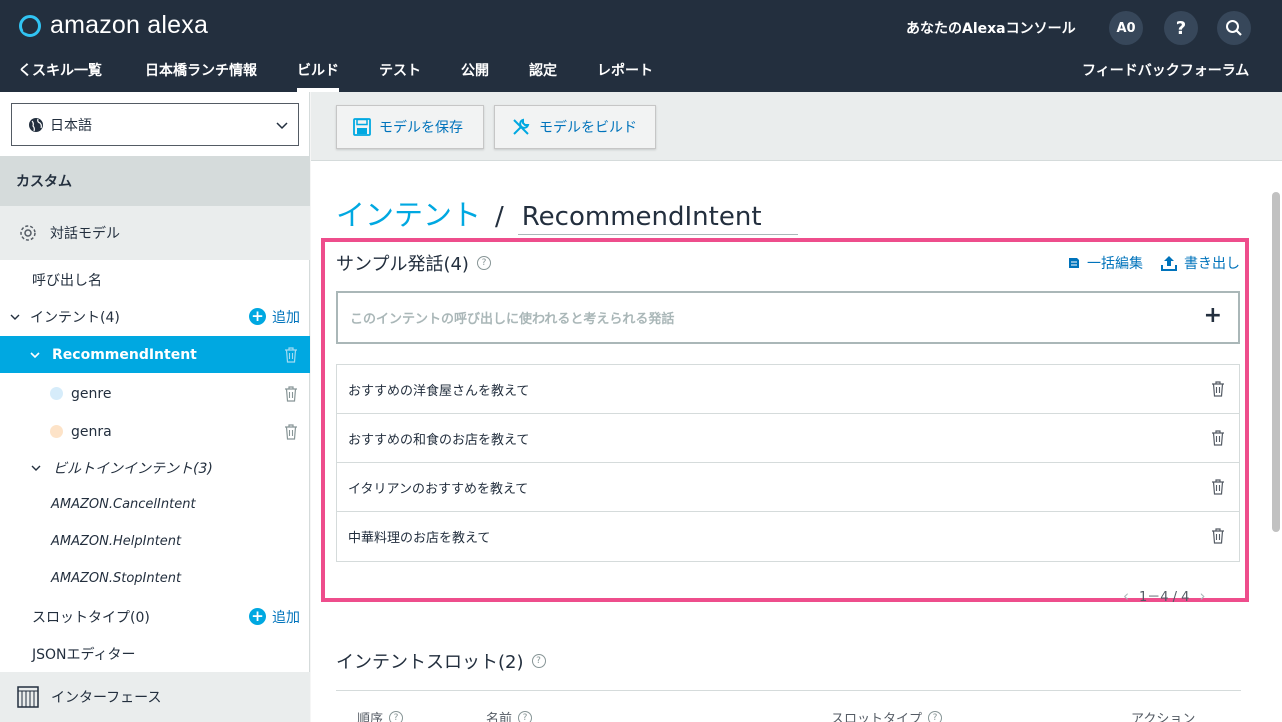 This screenshot has height=722, width=1282. I want to click on selected-intent-label: RecommendIntent, so click(124, 354).